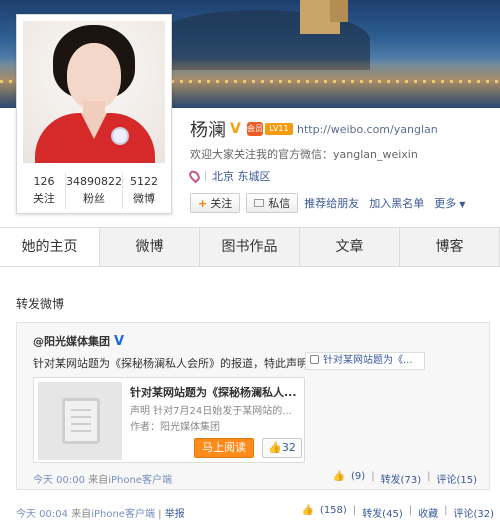 Image resolution: width=500 pixels, height=523 pixels. I want to click on tab-weibo: 微博, so click(150, 247).